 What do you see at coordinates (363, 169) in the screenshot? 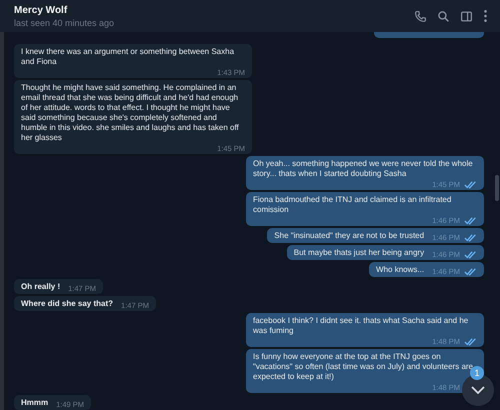
I see `message-text: Oh yeah... something happened we were never told the whole story... thats when I started doubting Sasha` at bounding box center [363, 169].